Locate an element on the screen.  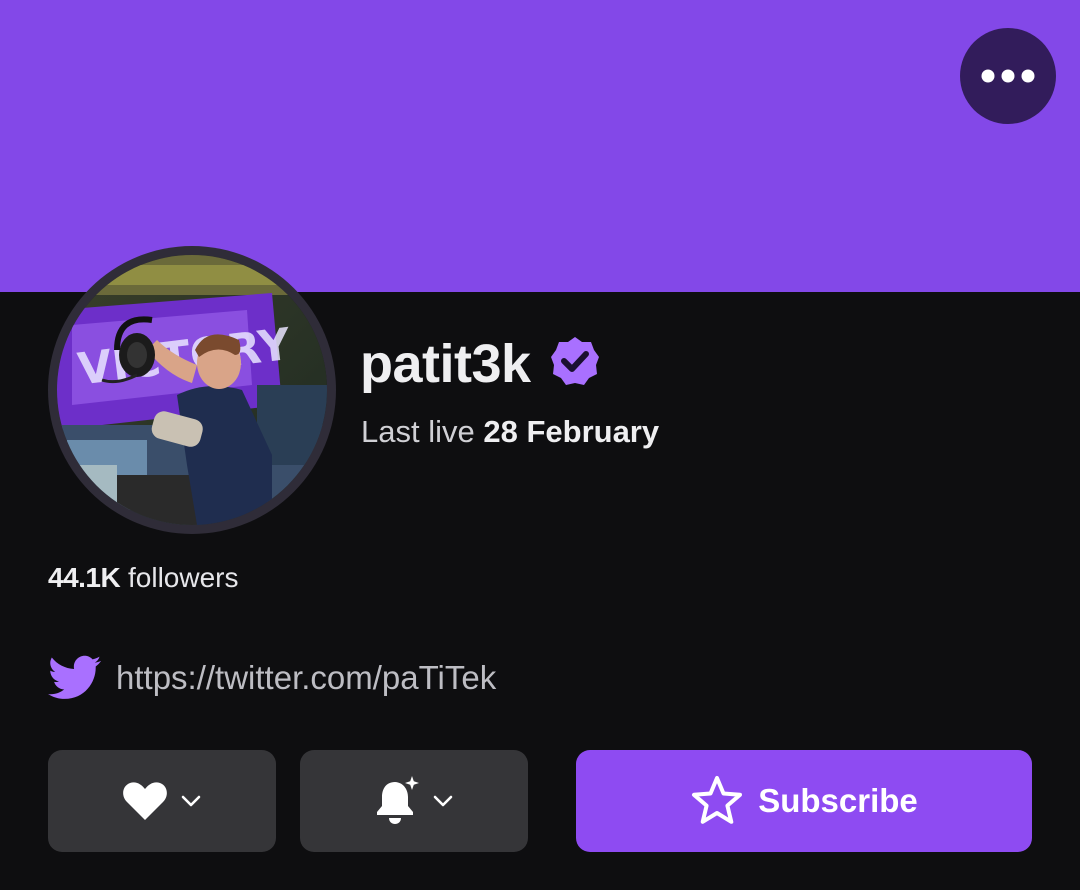
avatar-image: VICTORY is located at coordinates (192, 390).